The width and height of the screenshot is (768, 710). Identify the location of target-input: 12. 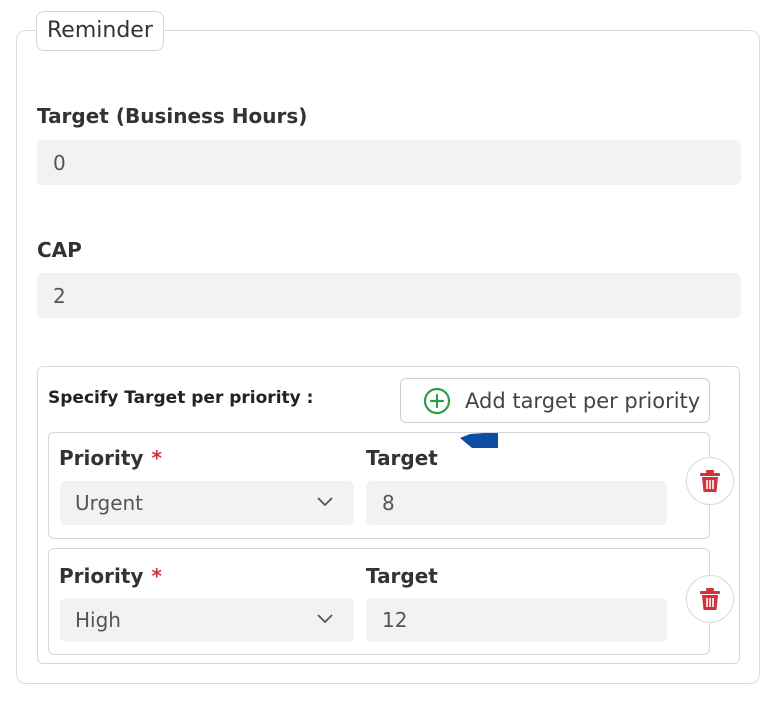
(516, 620).